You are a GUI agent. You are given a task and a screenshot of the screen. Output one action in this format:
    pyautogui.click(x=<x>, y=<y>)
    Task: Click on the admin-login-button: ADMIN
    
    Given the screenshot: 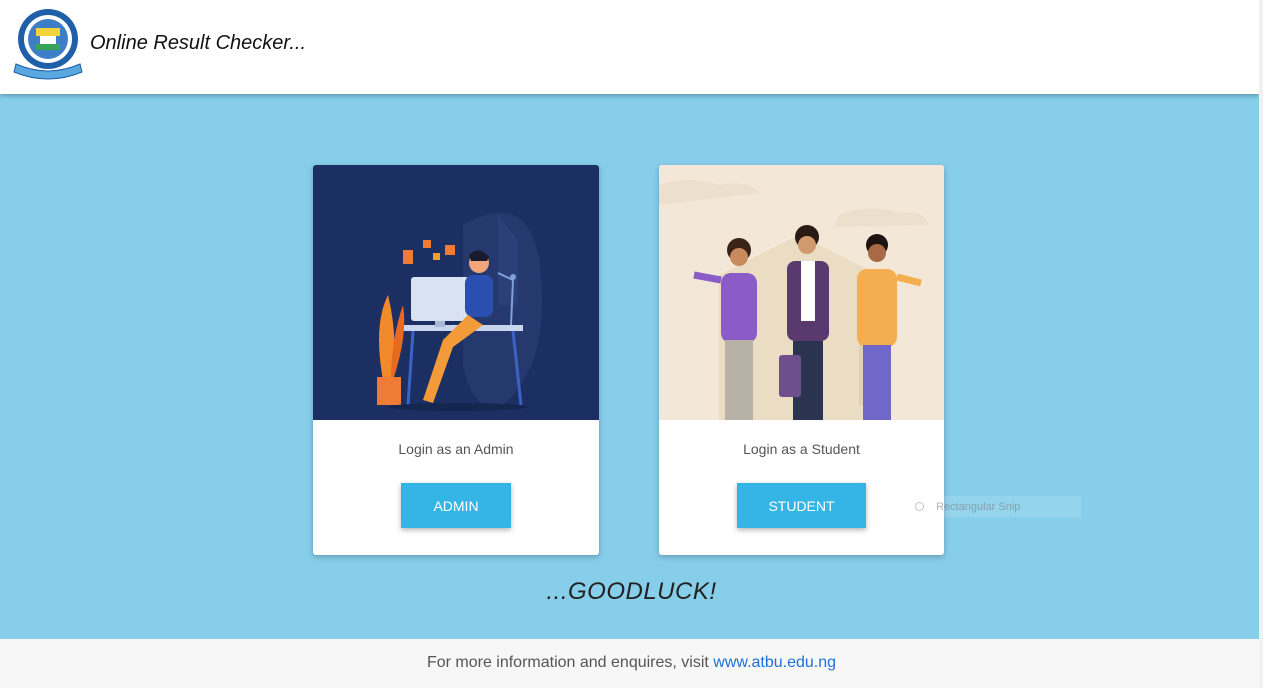 What is the action you would take?
    pyautogui.click(x=456, y=505)
    